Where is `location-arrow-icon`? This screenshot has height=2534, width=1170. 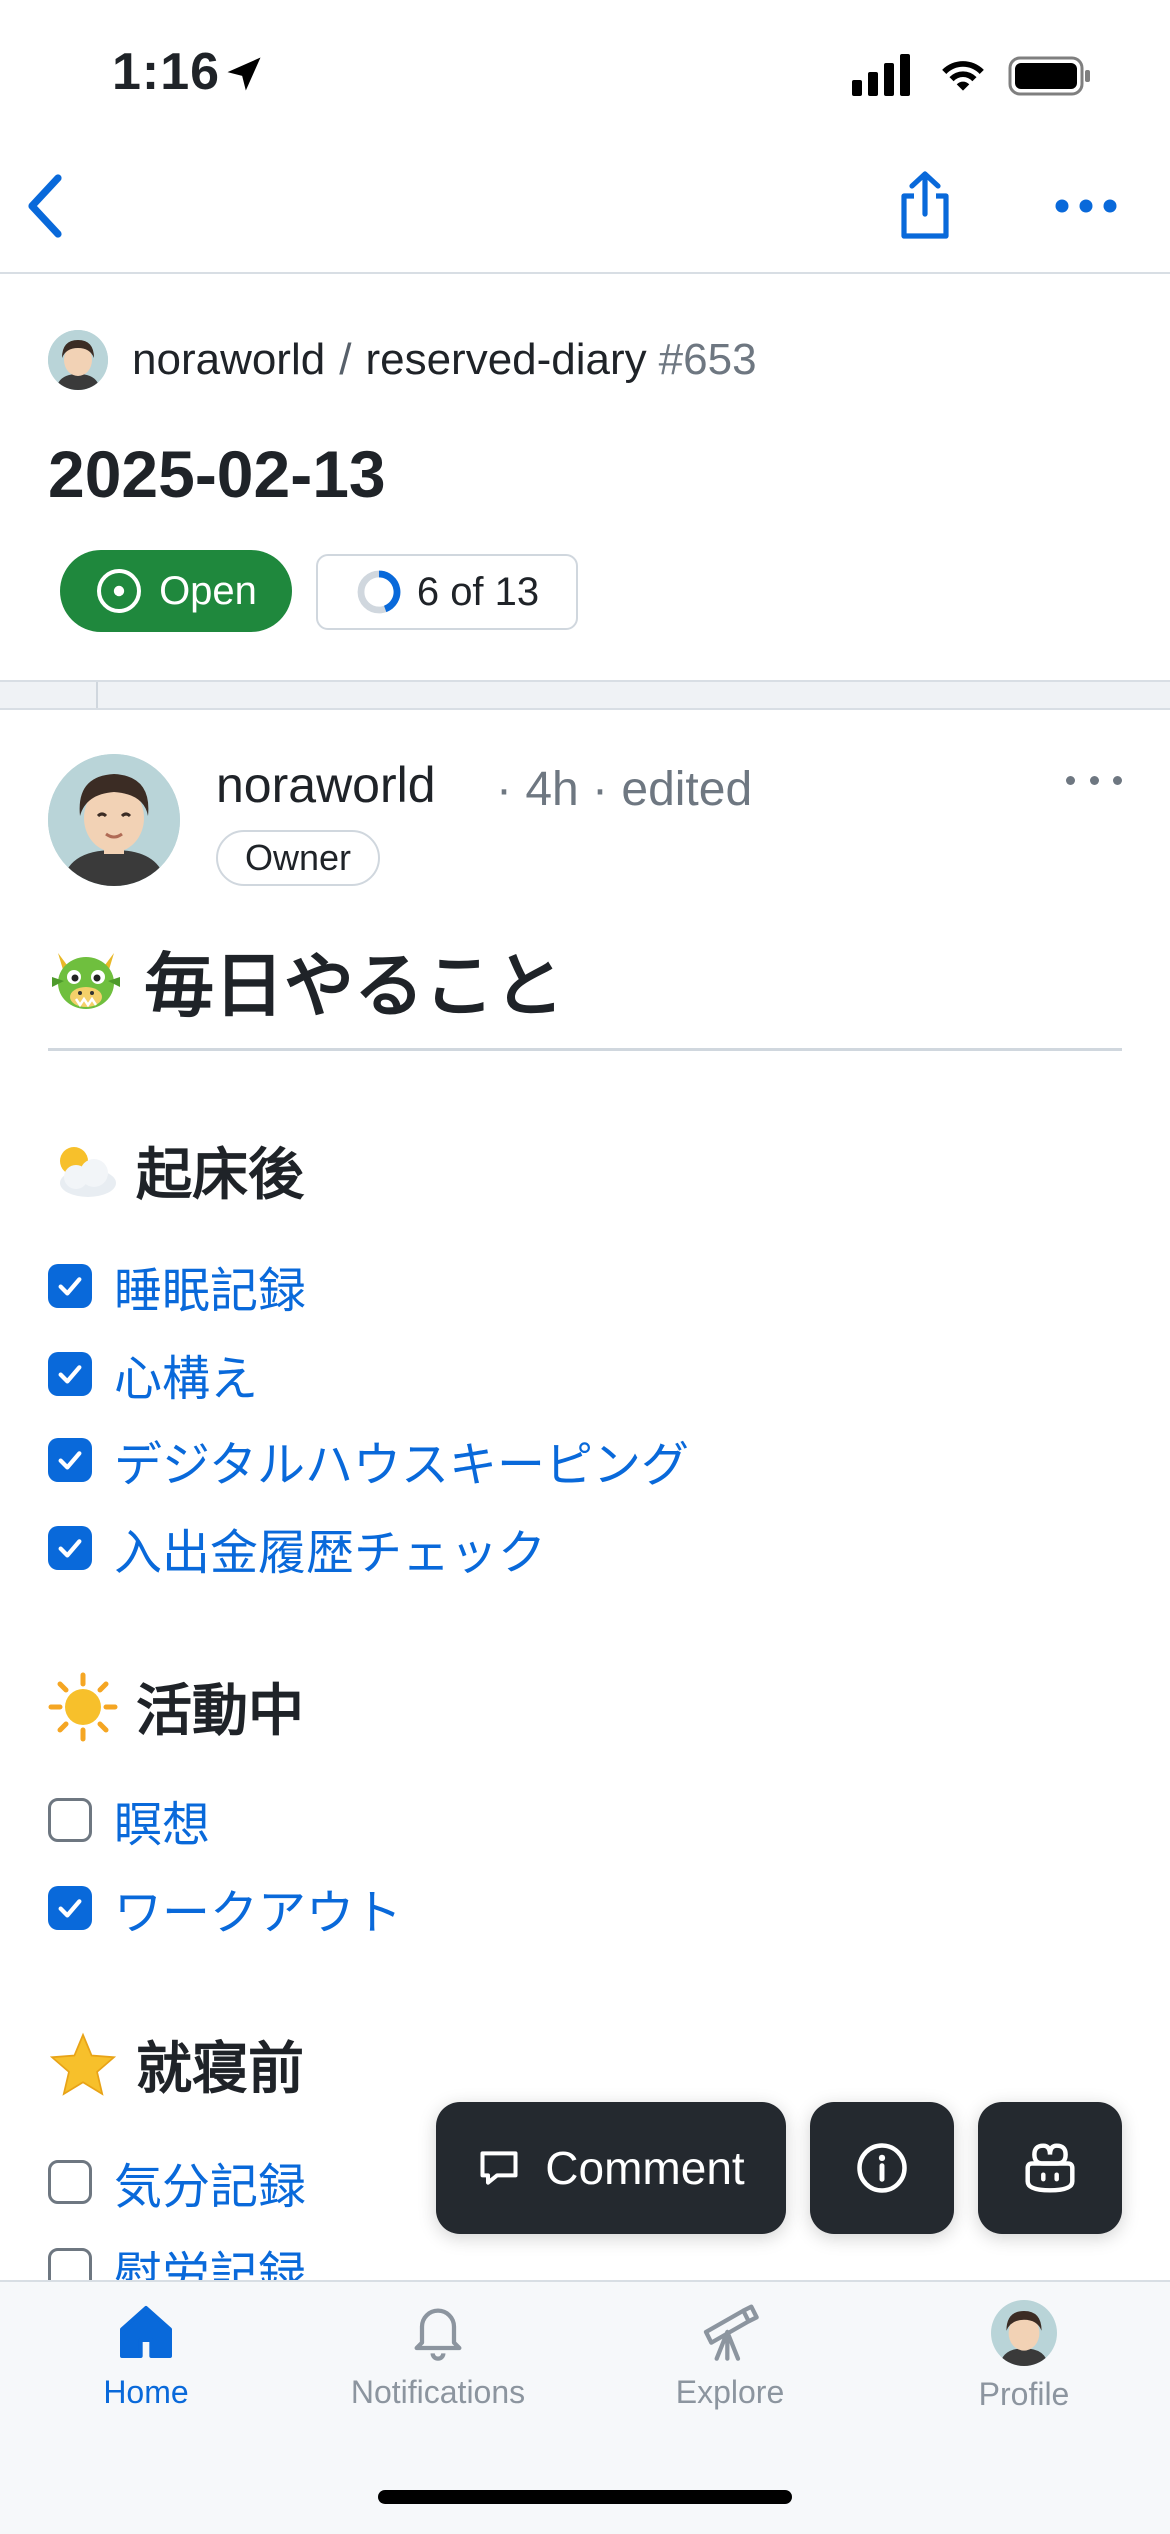
location-arrow-icon is located at coordinates (244, 74).